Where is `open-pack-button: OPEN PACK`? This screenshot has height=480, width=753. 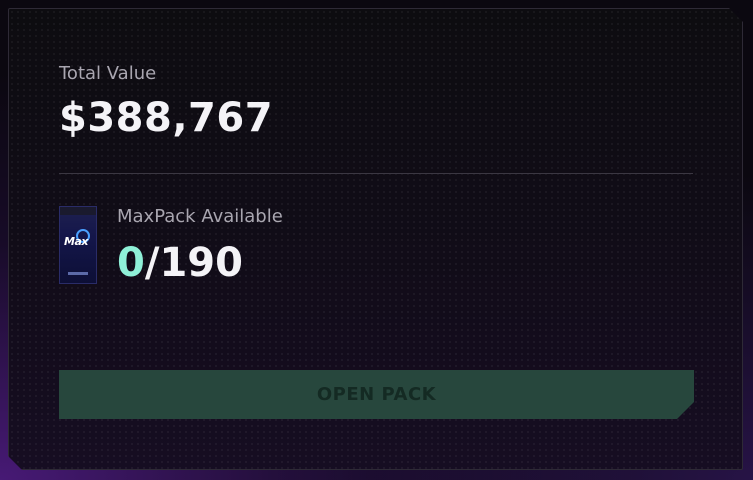
open-pack-button: OPEN PACK is located at coordinates (376, 394).